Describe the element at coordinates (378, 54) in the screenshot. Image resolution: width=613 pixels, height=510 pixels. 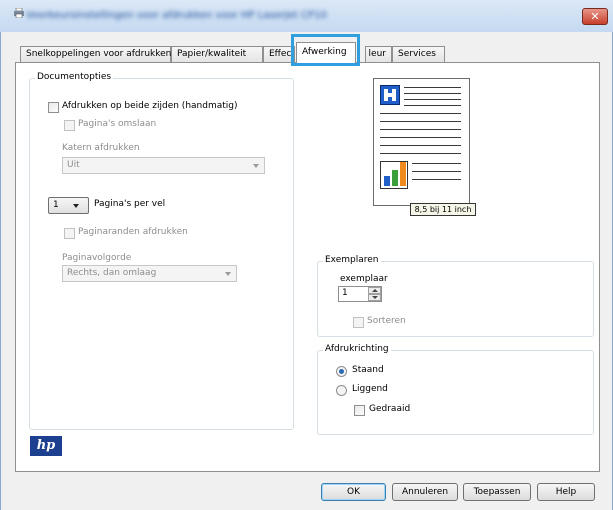
I see `tab-color: leur` at that location.